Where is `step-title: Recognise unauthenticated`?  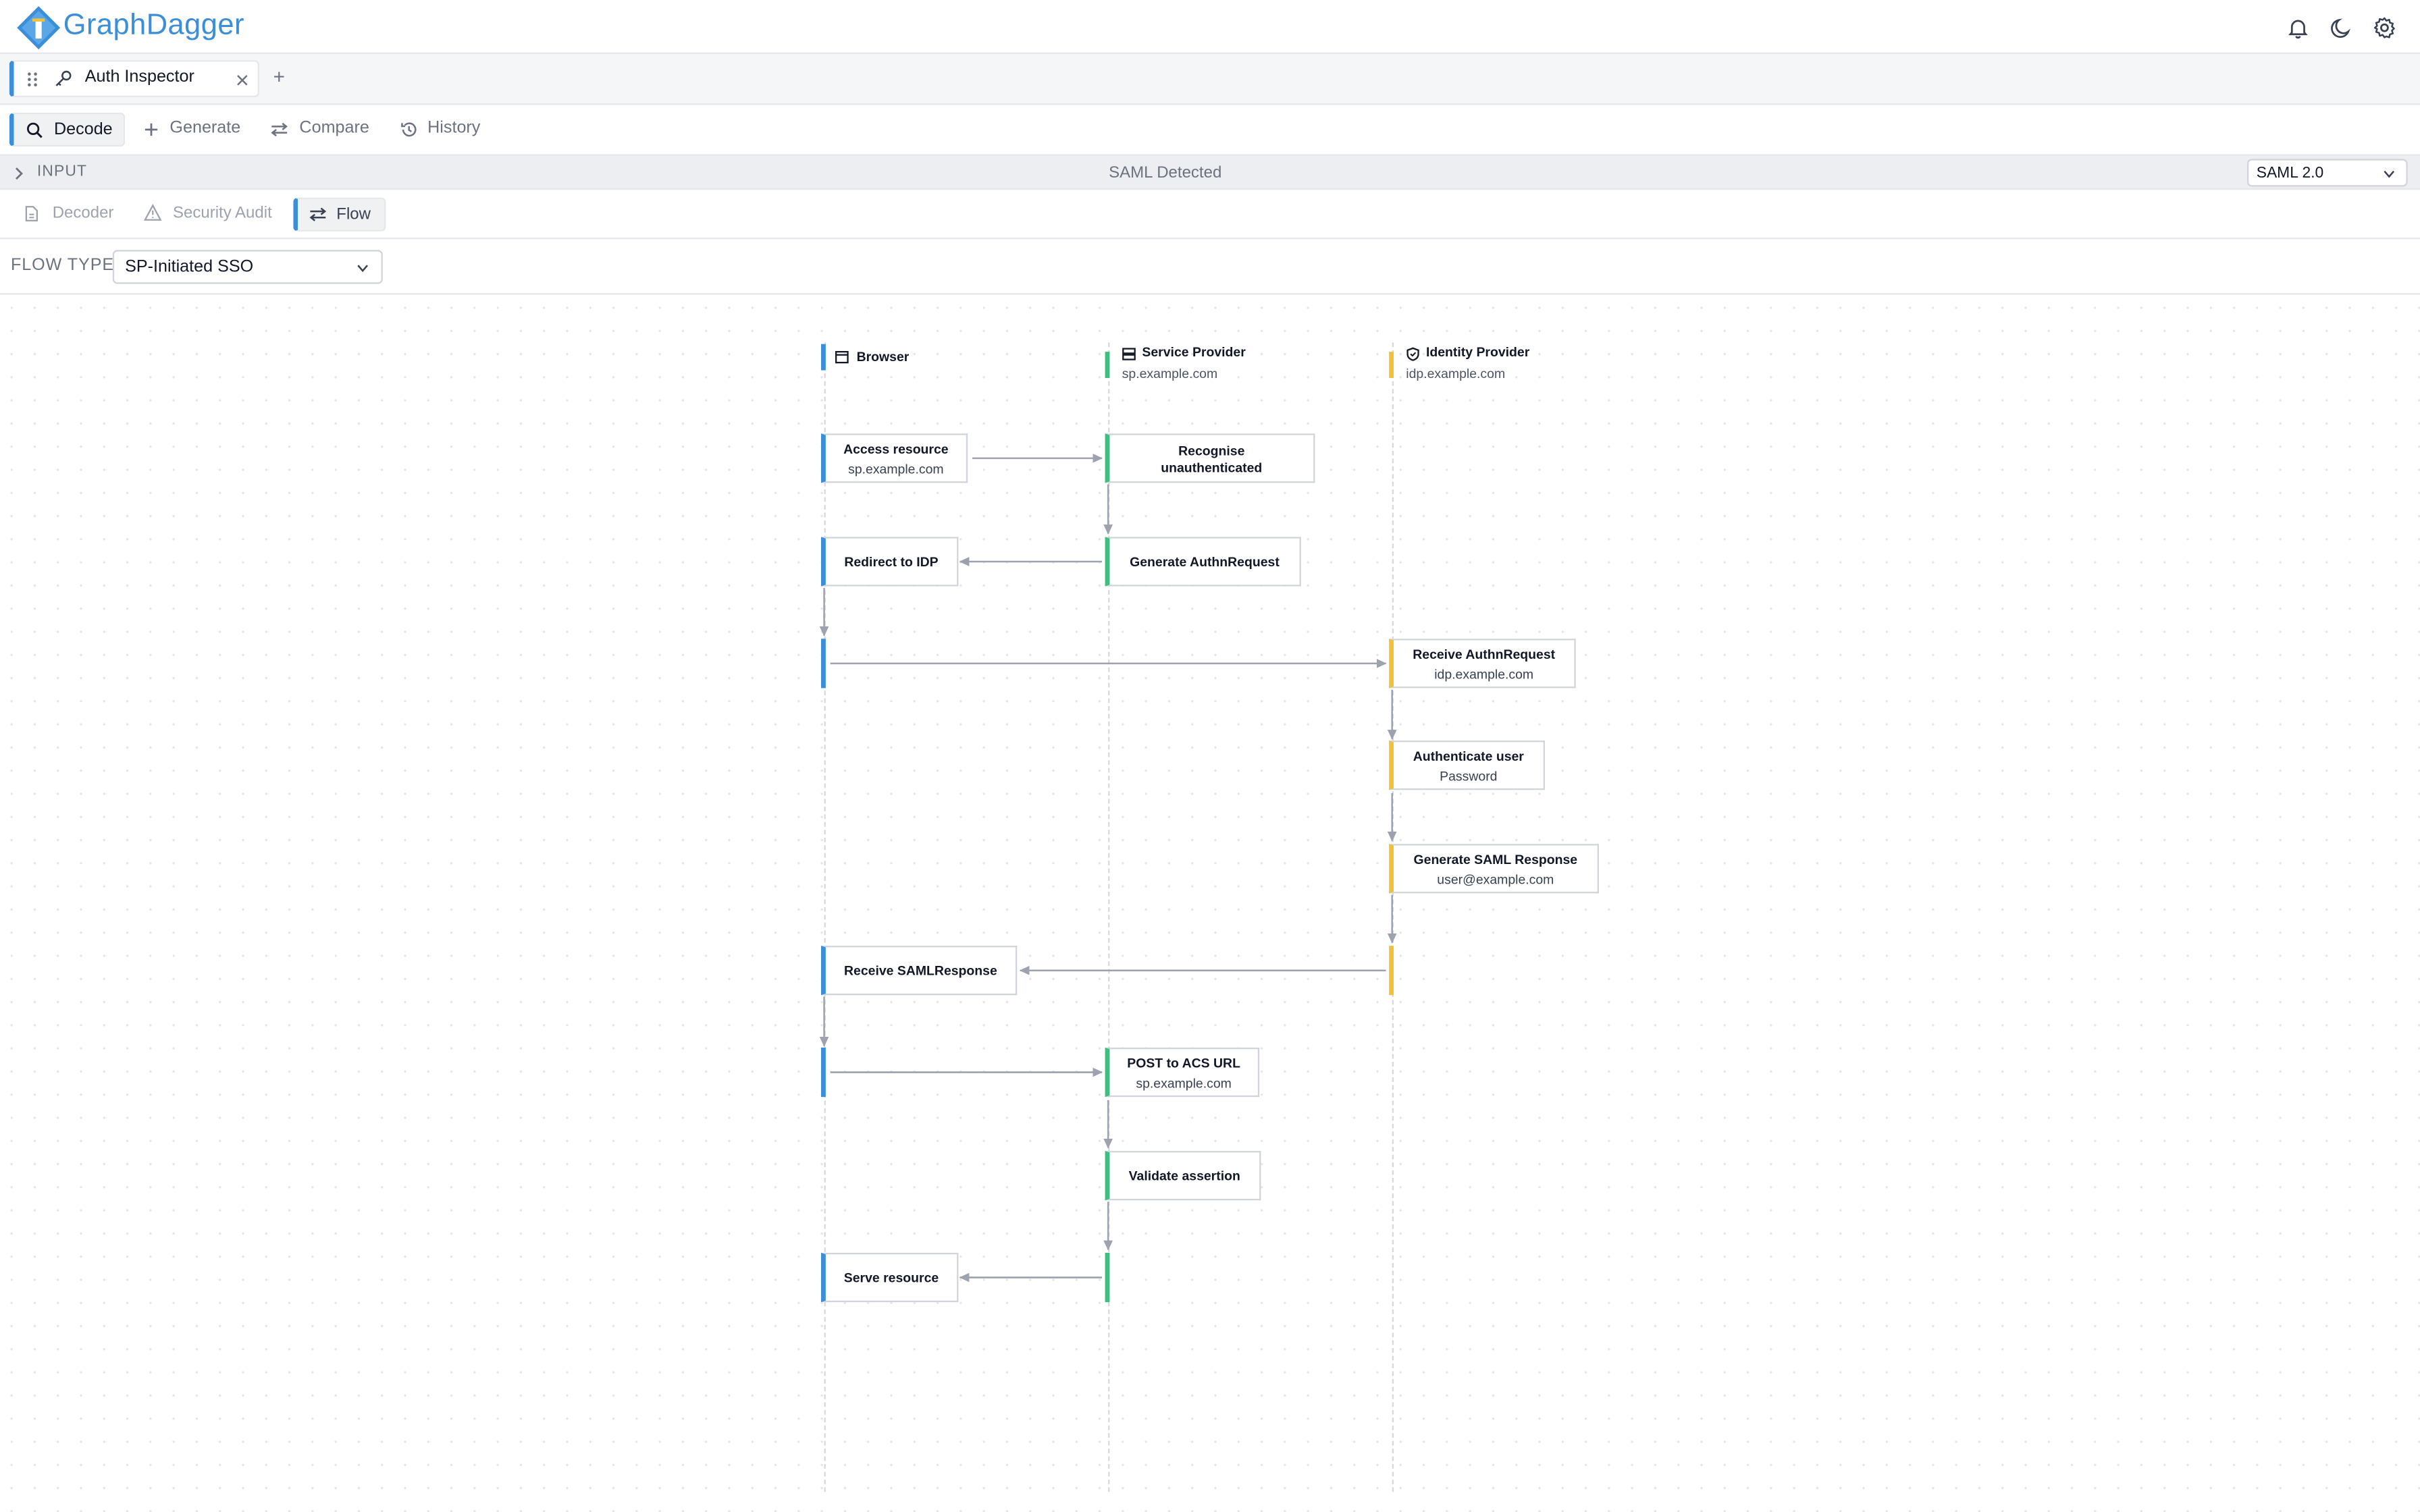
step-title: Recognise unauthenticated is located at coordinates (1212, 458).